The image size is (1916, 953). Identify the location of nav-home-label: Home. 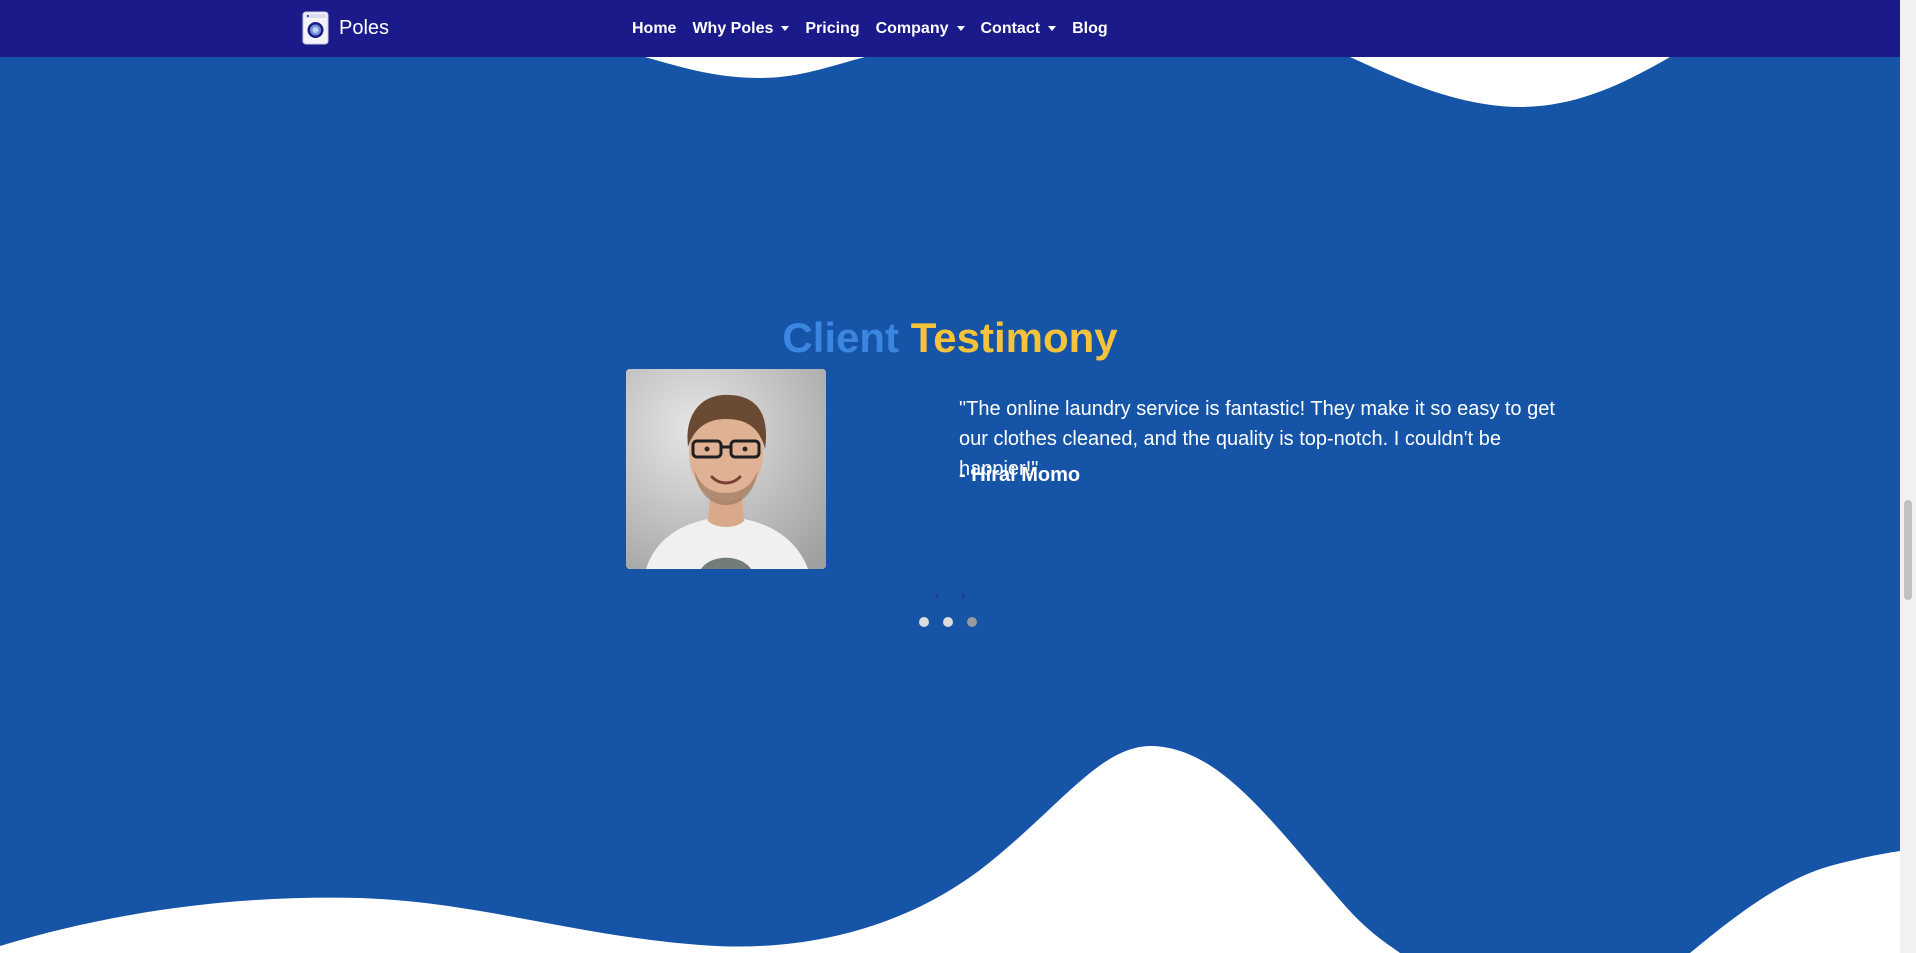
(654, 28).